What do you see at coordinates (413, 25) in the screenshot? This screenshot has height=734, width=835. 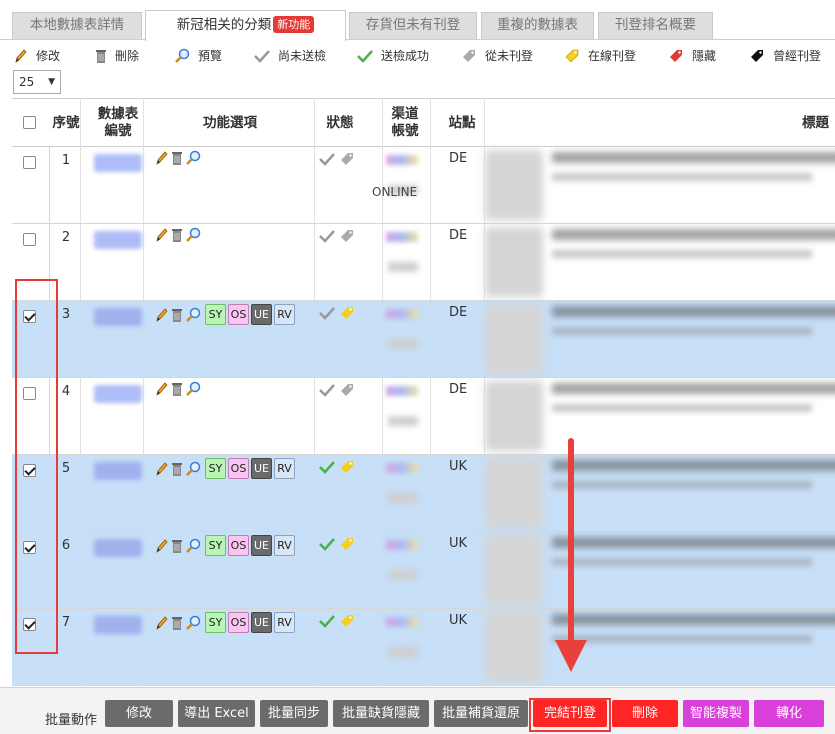 I see `tab-stock-not-listed: 存貨但未有刊登` at bounding box center [413, 25].